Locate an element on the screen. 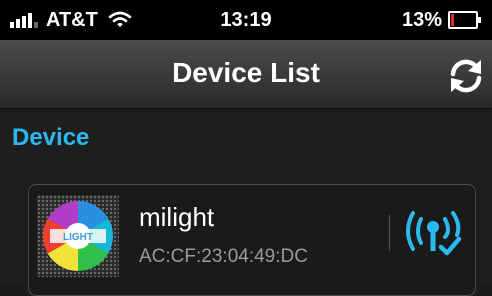 The image size is (492, 296). battery-group: 13% is located at coordinates (441, 20).